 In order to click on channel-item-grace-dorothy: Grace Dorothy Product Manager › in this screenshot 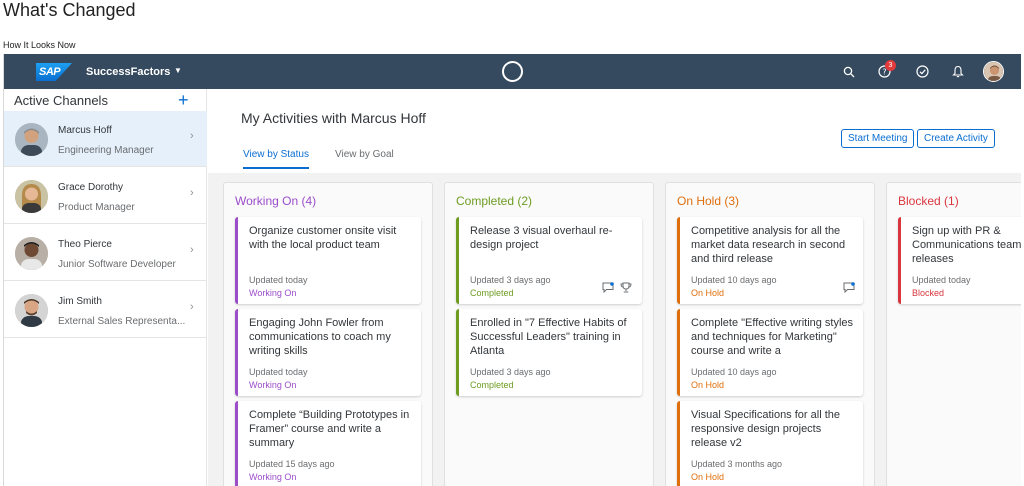, I will do `click(105, 196)`.